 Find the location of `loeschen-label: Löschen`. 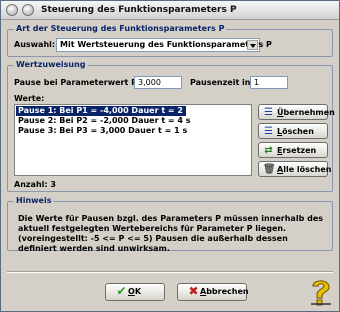

loeschen-label: Löschen is located at coordinates (295, 131).